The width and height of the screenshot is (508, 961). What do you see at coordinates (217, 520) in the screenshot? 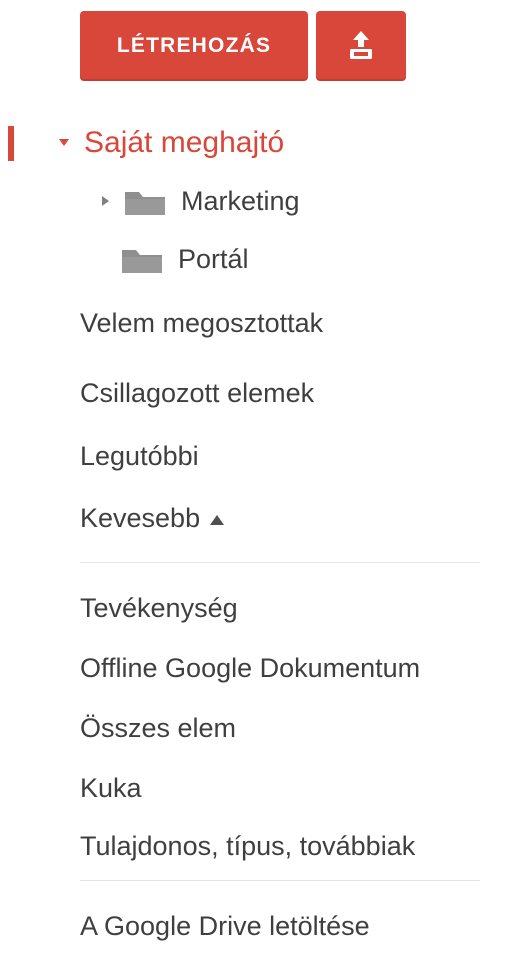
I see `collapse-up-icon` at bounding box center [217, 520].